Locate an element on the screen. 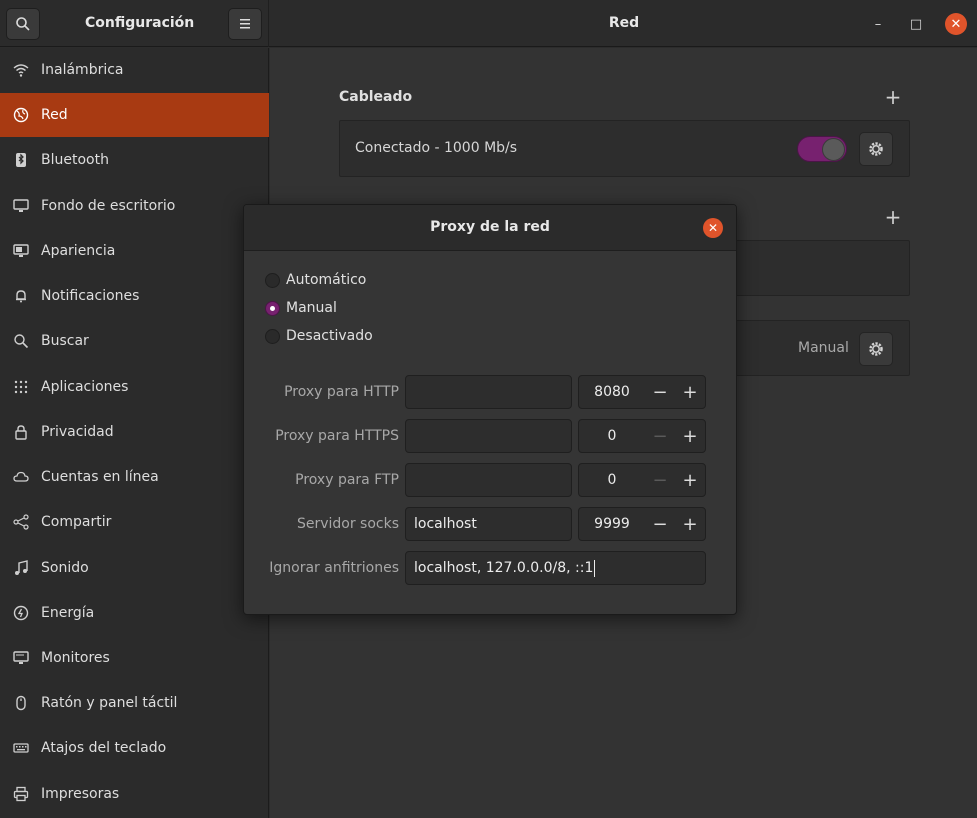 The image size is (977, 818). https-proxy-label: Proxy para HTTPS is located at coordinates (337, 436).